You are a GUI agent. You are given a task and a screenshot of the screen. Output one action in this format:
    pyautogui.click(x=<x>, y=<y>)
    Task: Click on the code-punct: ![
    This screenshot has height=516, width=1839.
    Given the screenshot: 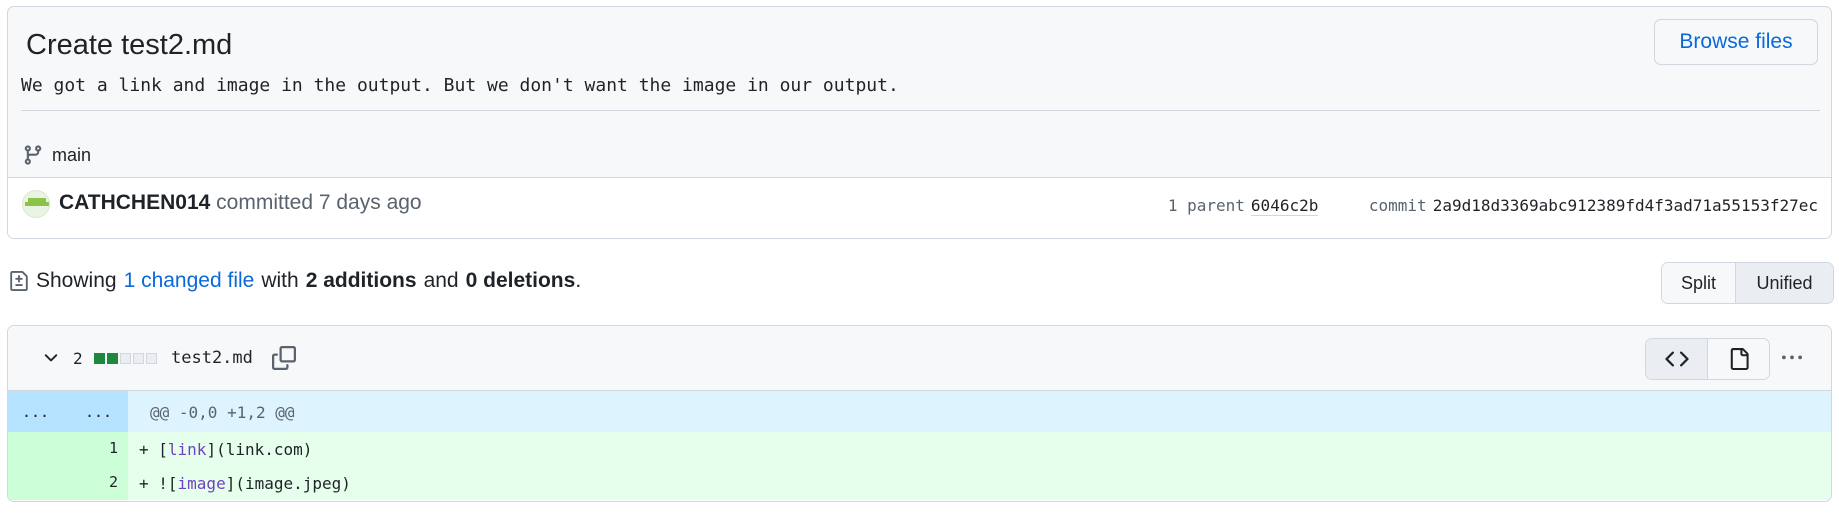 What is the action you would take?
    pyautogui.click(x=168, y=483)
    